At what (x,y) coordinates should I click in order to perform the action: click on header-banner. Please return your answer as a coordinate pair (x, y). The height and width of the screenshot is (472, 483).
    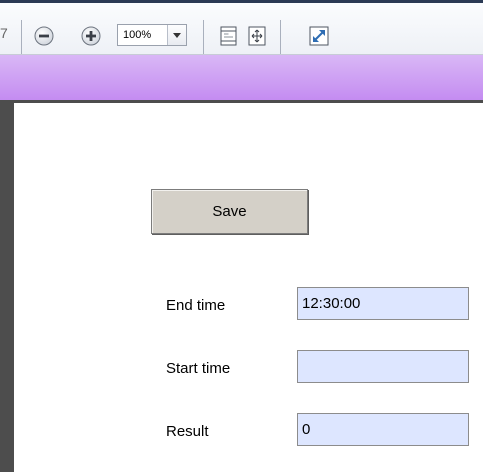
    Looking at the image, I should click on (241, 77).